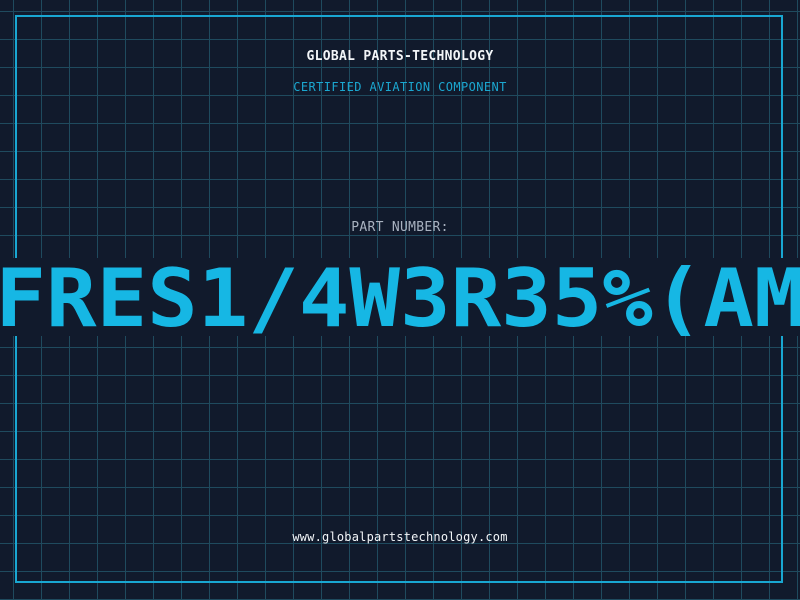 The image size is (800, 600). I want to click on certification-tagline: CERTIFIED AVIATION COMPONENT, so click(400, 87).